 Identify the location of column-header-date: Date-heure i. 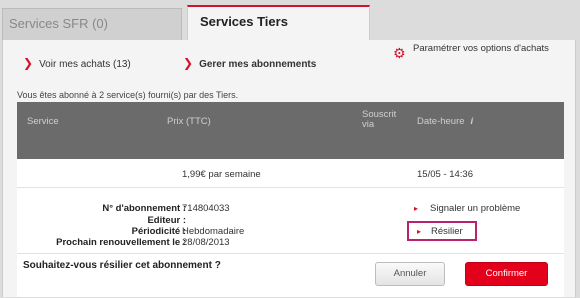
(445, 121).